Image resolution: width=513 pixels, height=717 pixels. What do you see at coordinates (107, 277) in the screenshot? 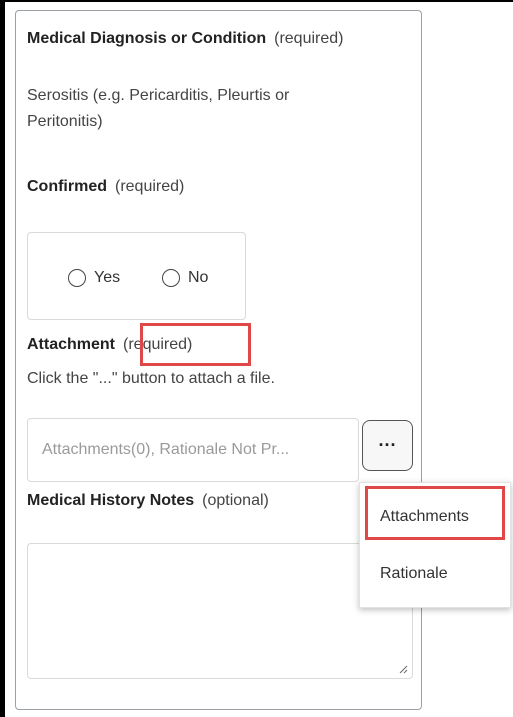
I see `radio-yes-label: Yes` at bounding box center [107, 277].